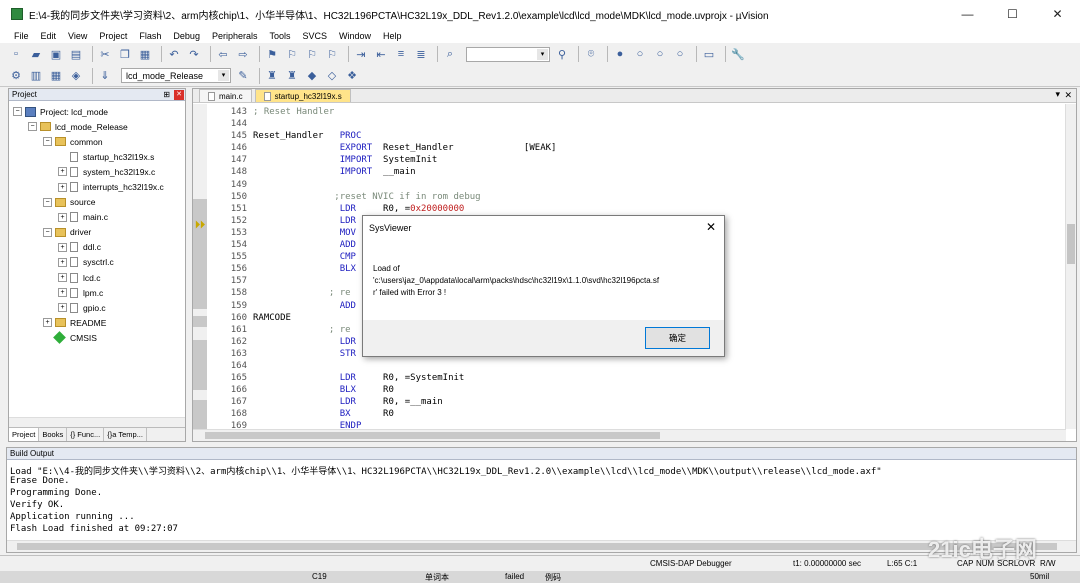 The image size is (1080, 583). I want to click on taskbar-item: 例码, so click(553, 577).